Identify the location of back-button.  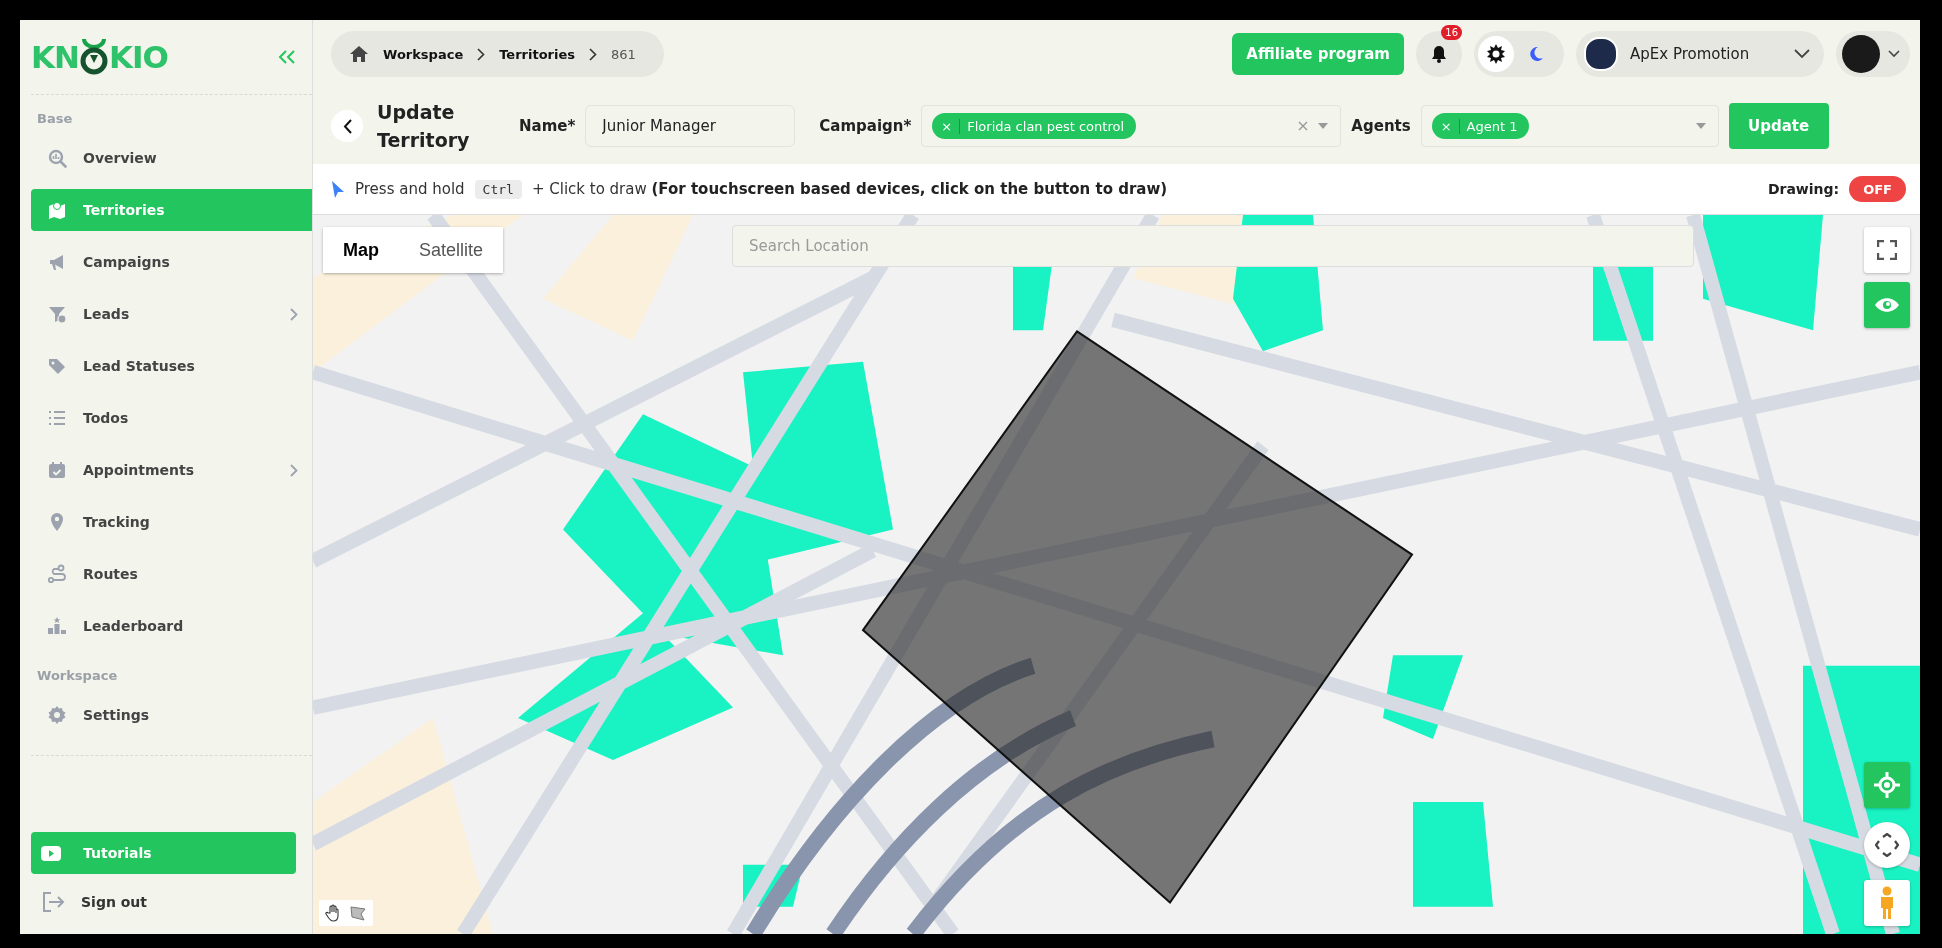
(347, 126).